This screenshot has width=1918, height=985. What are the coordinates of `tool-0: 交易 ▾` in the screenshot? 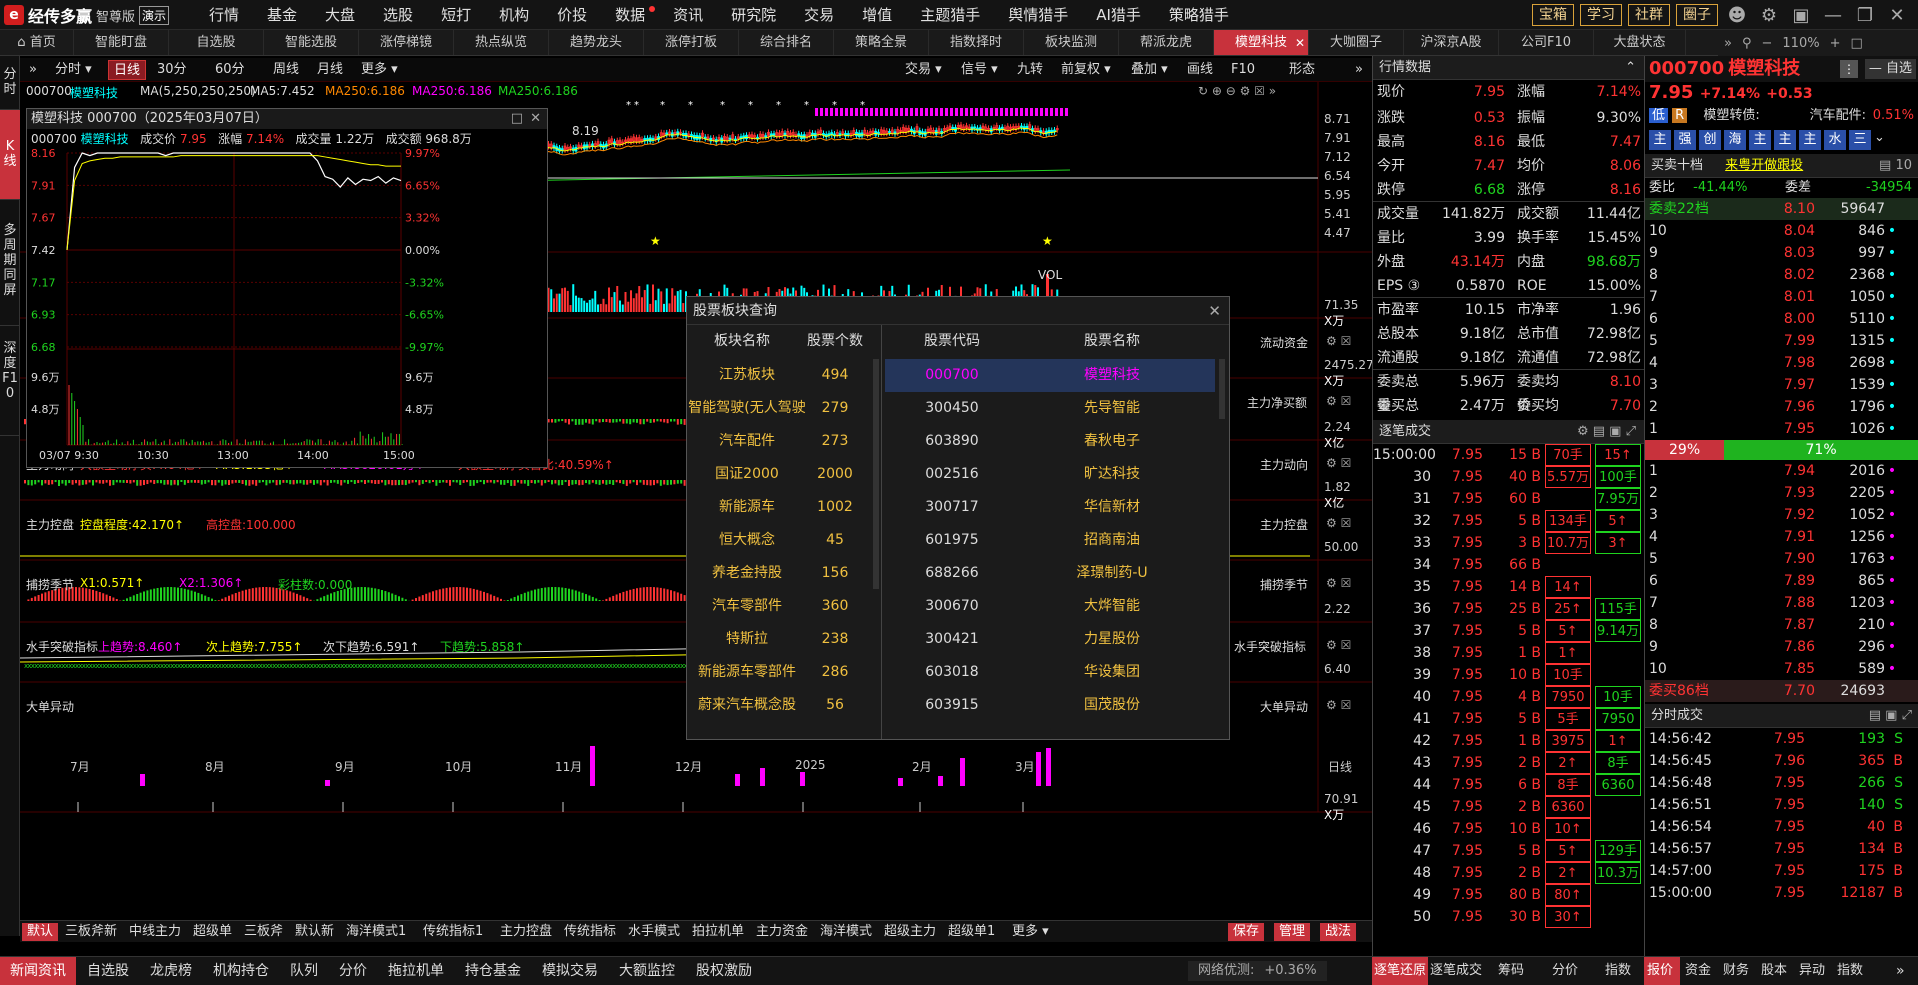 It's located at (923, 70).